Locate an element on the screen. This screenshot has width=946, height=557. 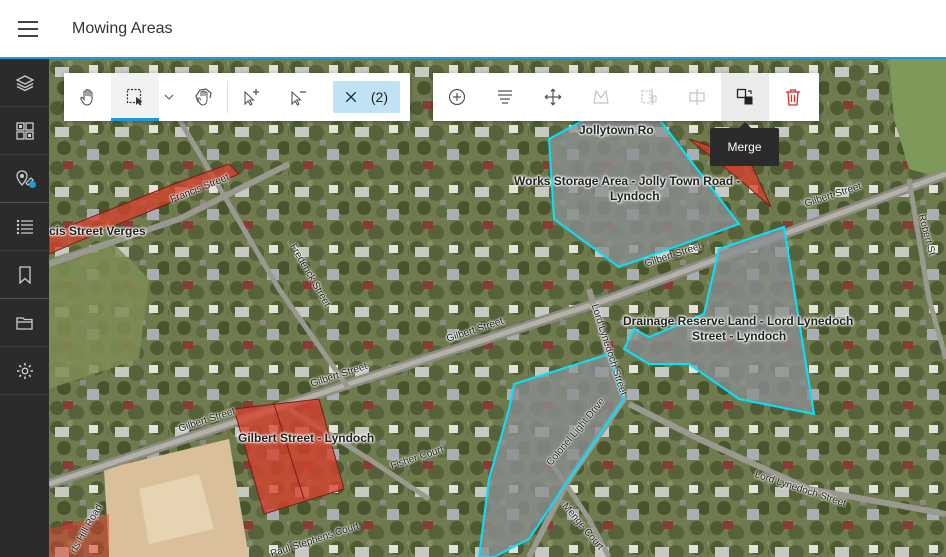
attribute-list-icon is located at coordinates (505, 97).